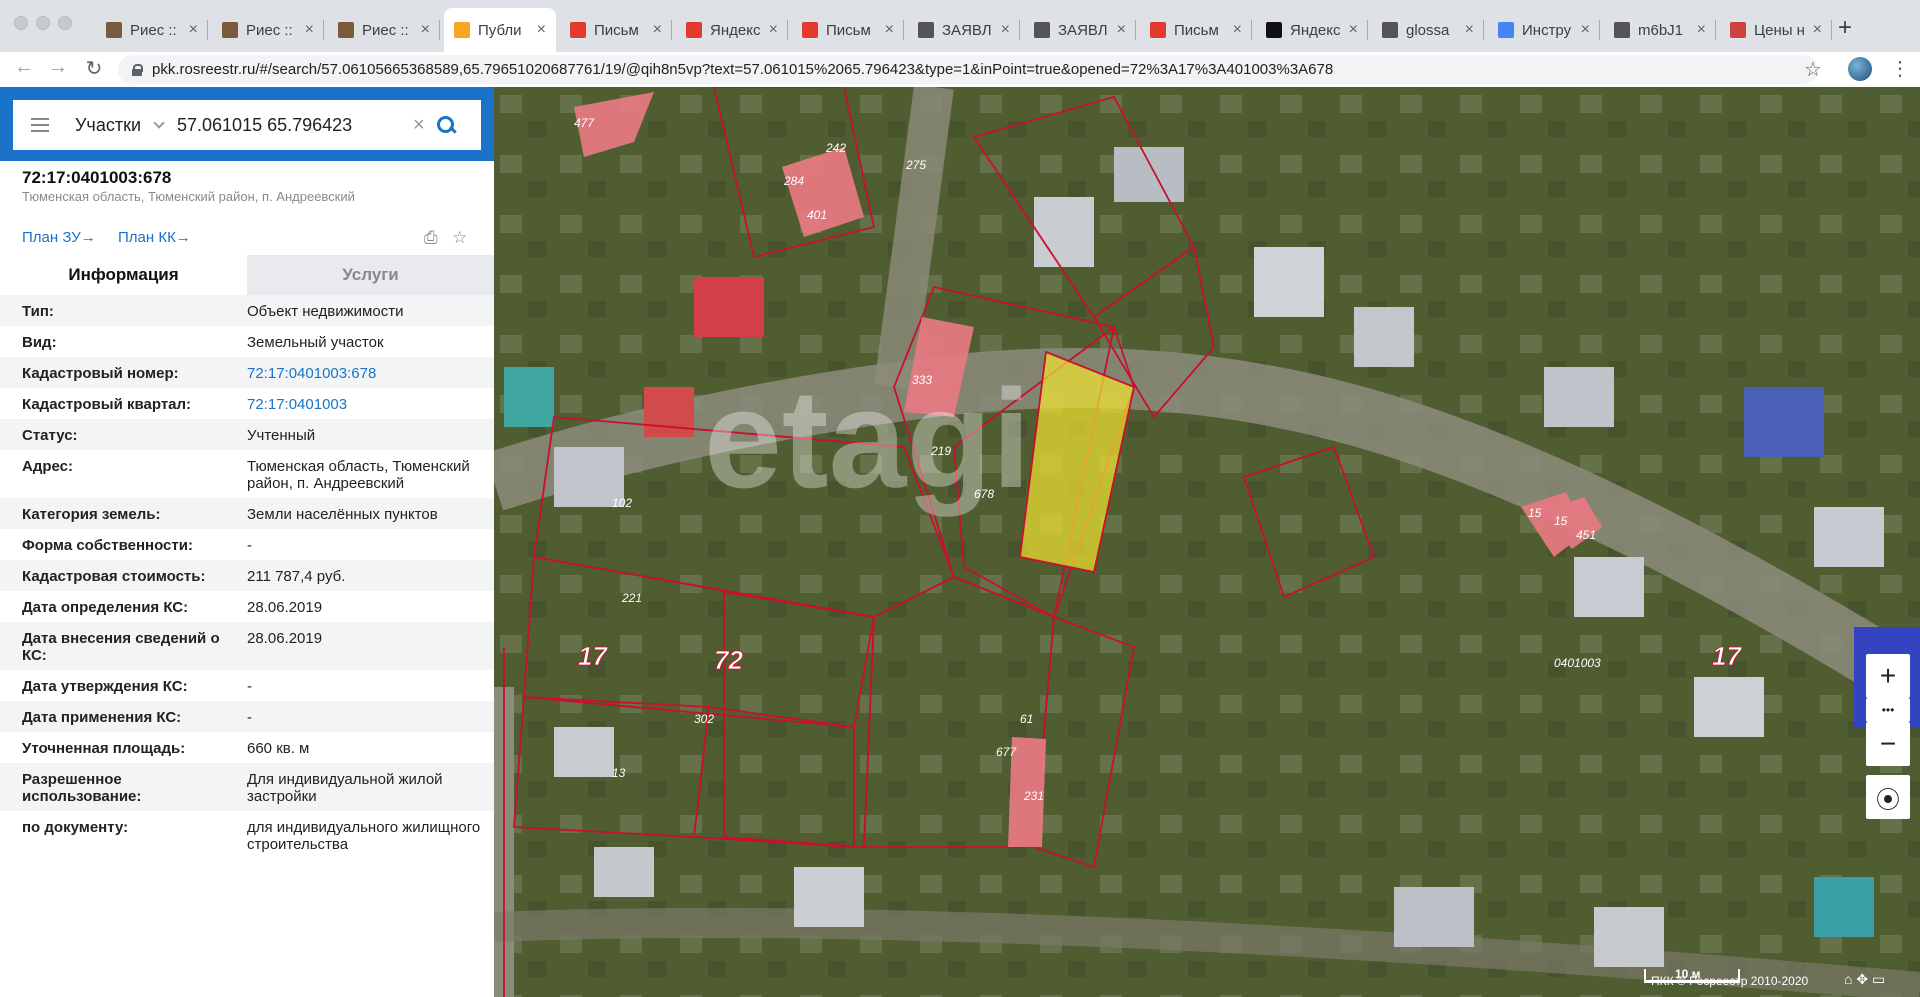 This screenshot has width=1920, height=997. I want to click on info-key: Кадастровый номер:, so click(100, 373).